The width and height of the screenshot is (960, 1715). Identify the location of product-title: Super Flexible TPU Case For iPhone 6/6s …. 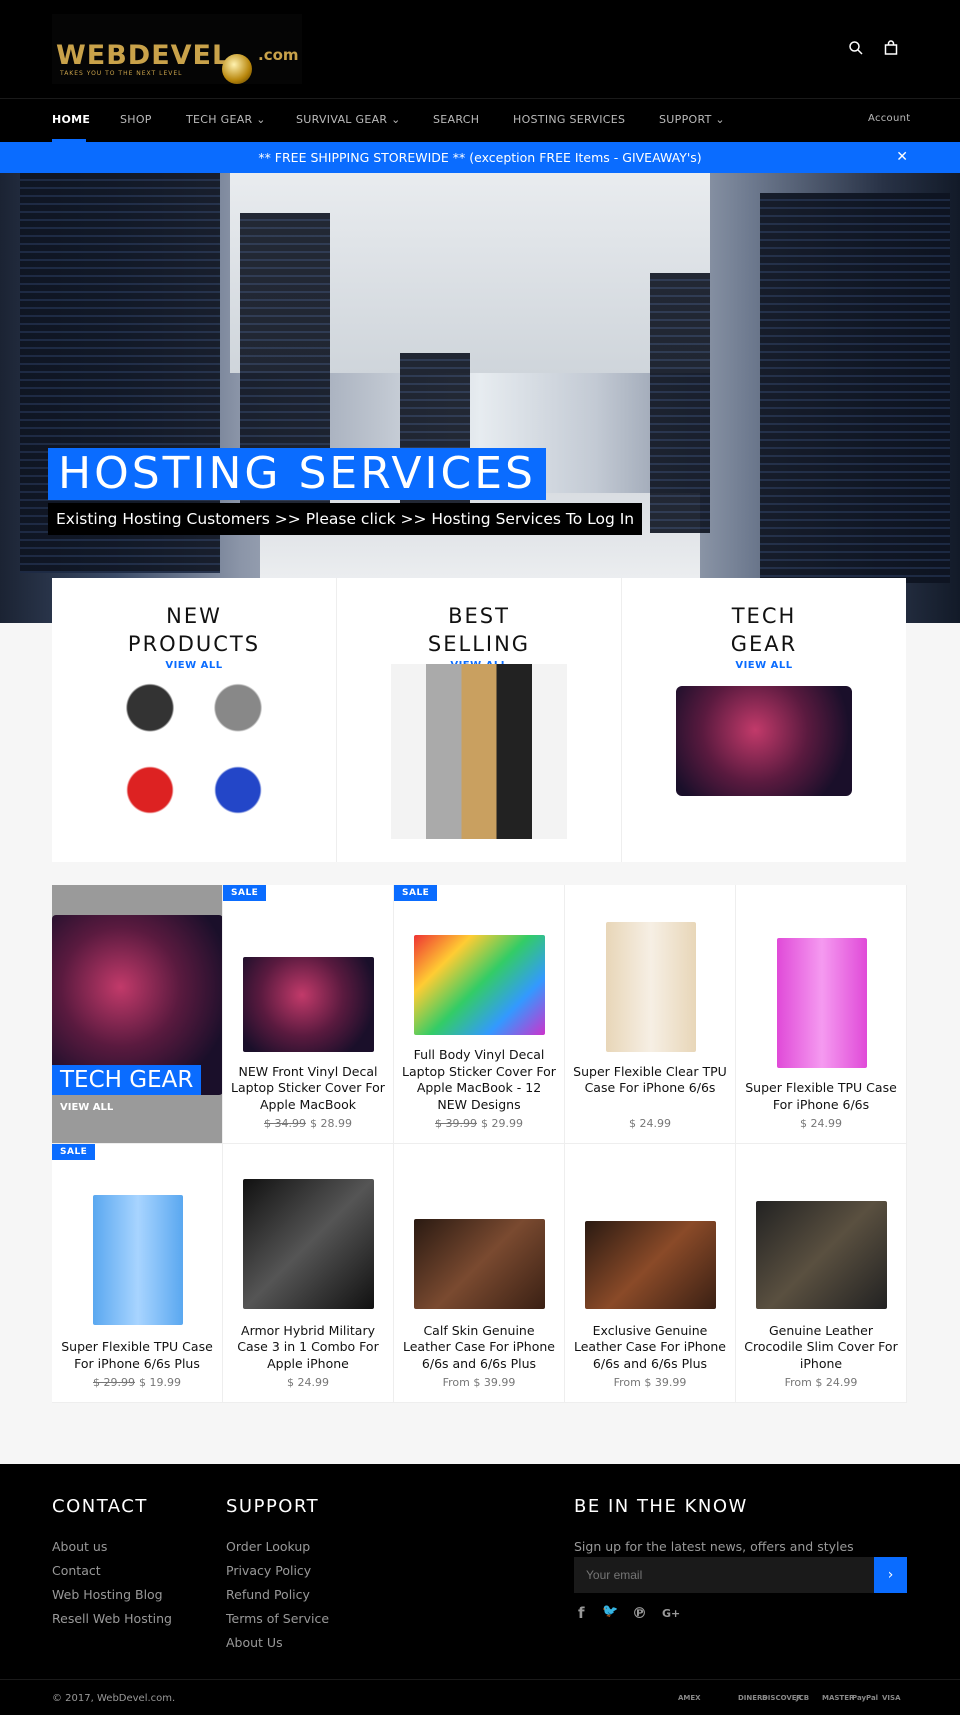
(137, 1355).